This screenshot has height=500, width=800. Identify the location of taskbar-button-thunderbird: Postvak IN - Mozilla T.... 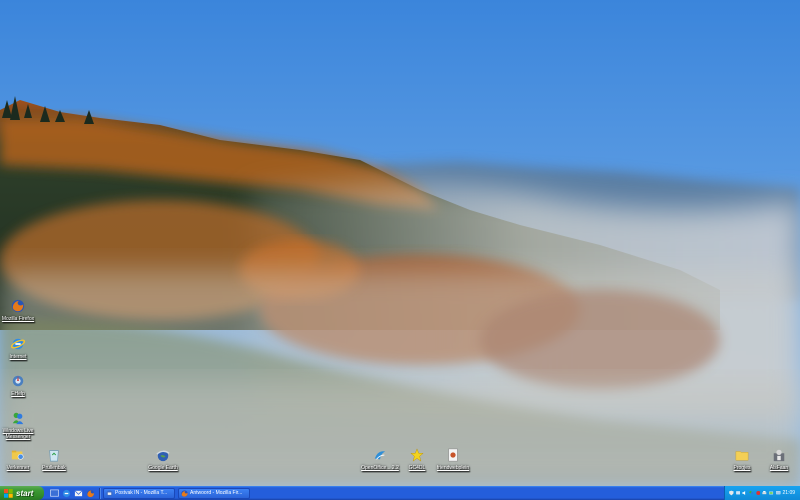
(139, 493).